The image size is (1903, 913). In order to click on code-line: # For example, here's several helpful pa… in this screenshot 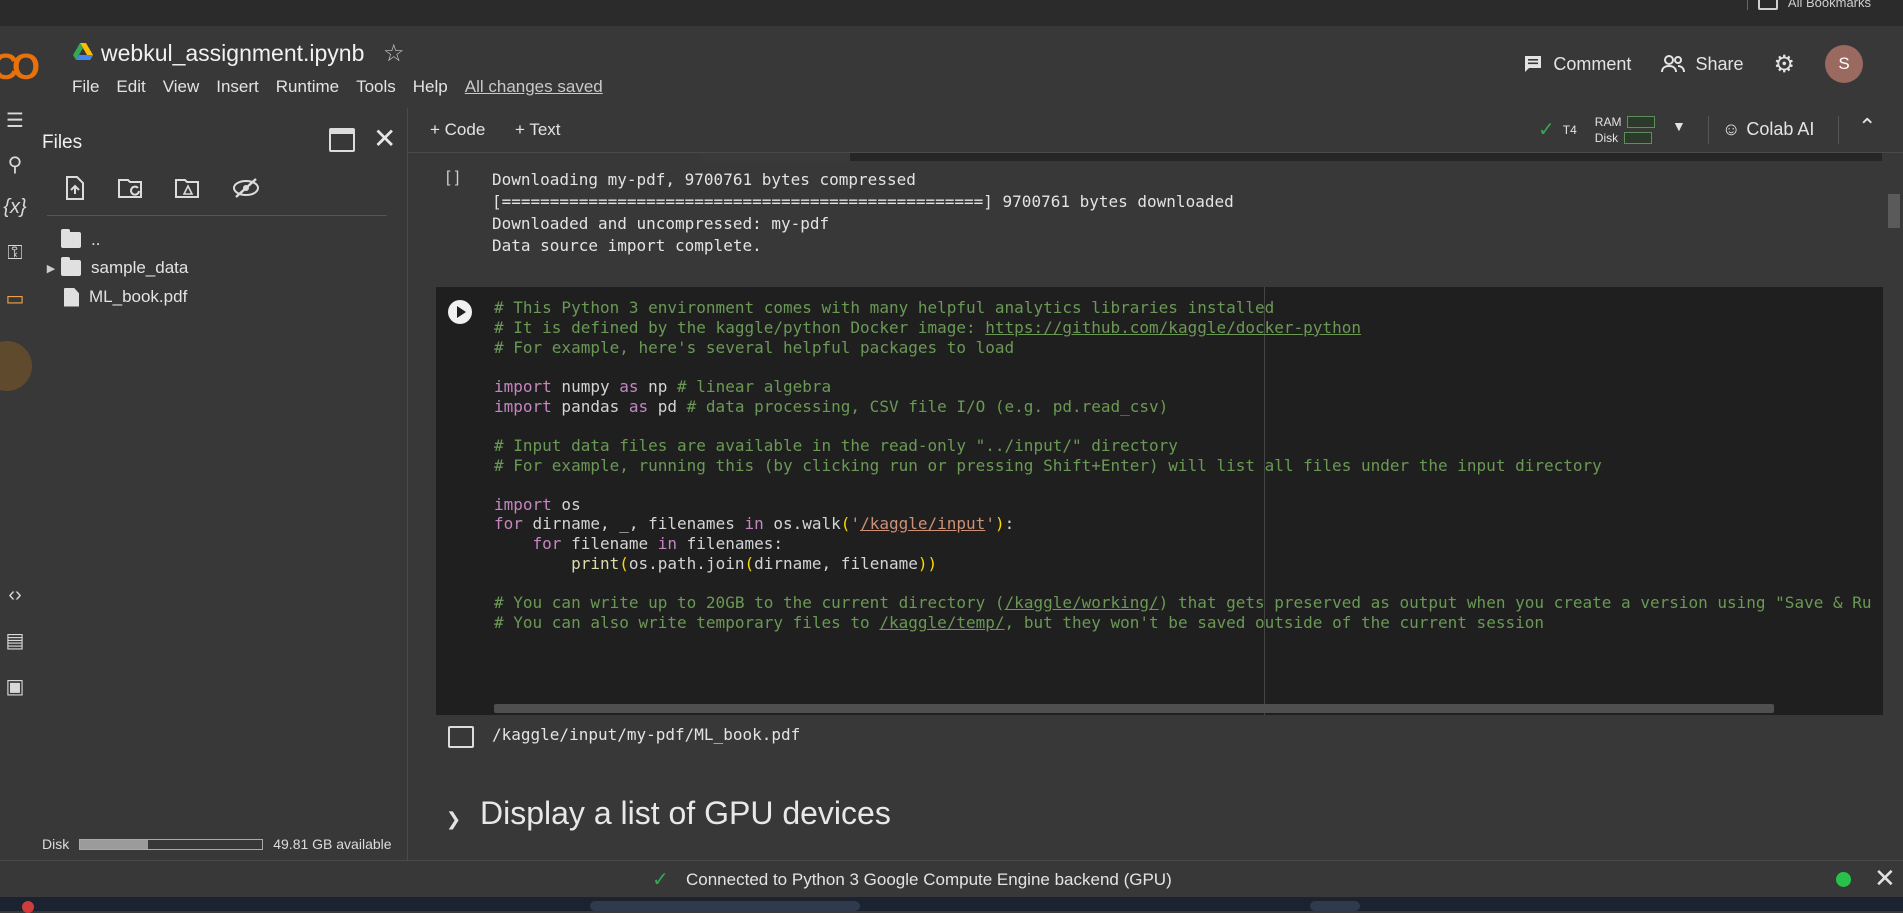, I will do `click(754, 347)`.